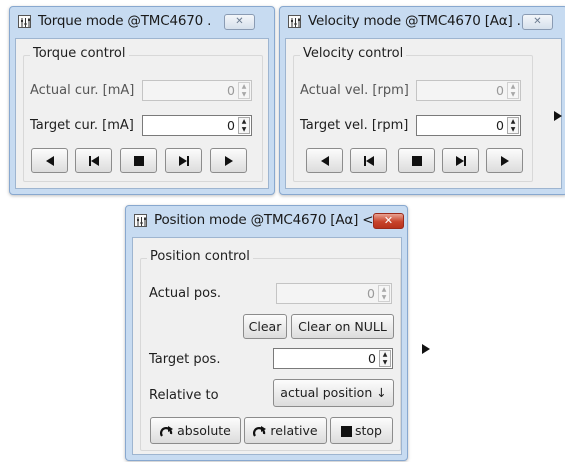  Describe the element at coordinates (354, 125) in the screenshot. I see `target-velocity-label: Target vel. [rpm]` at that location.